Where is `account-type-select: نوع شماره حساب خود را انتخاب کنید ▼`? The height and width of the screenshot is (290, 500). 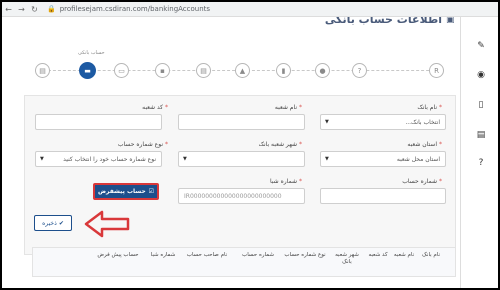
account-type-select: نوع شماره حساب خود را انتخاب کنید ▼ is located at coordinates (98, 159).